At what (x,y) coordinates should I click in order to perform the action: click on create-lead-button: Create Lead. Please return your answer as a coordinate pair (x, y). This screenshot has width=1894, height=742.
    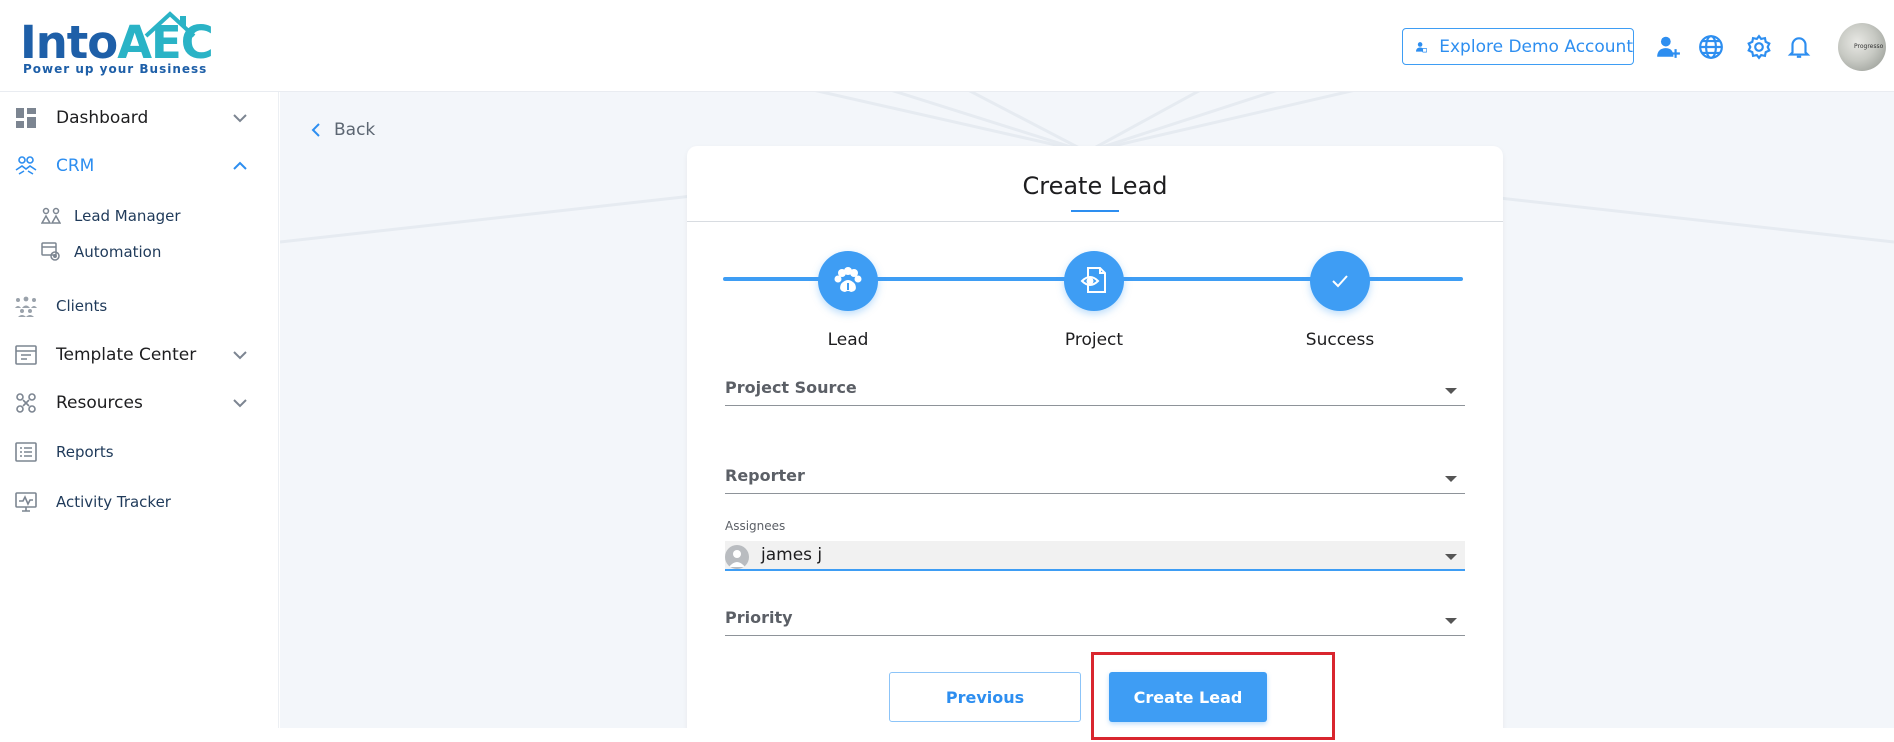
    Looking at the image, I should click on (1188, 697).